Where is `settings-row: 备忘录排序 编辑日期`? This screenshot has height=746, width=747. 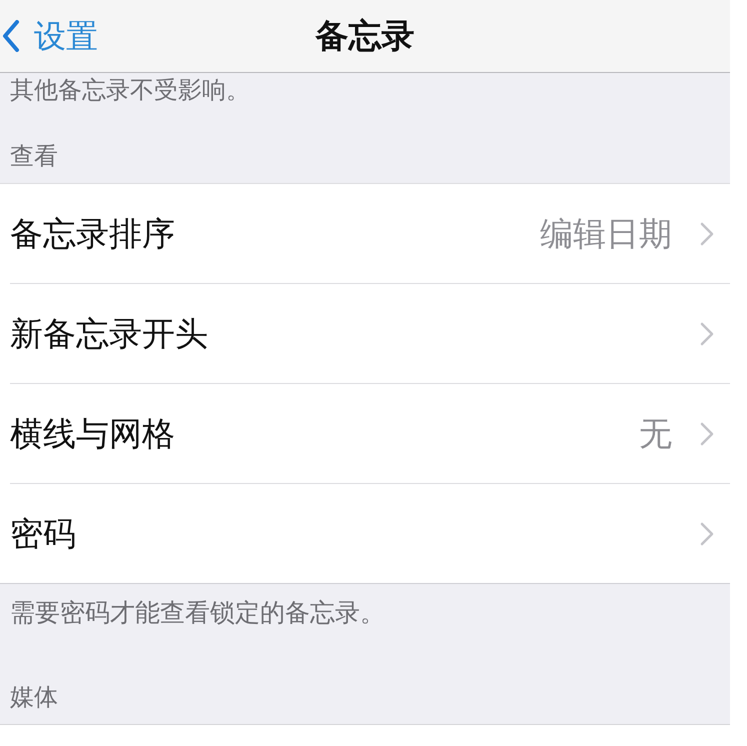
settings-row: 备忘录排序 编辑日期 is located at coordinates (365, 234).